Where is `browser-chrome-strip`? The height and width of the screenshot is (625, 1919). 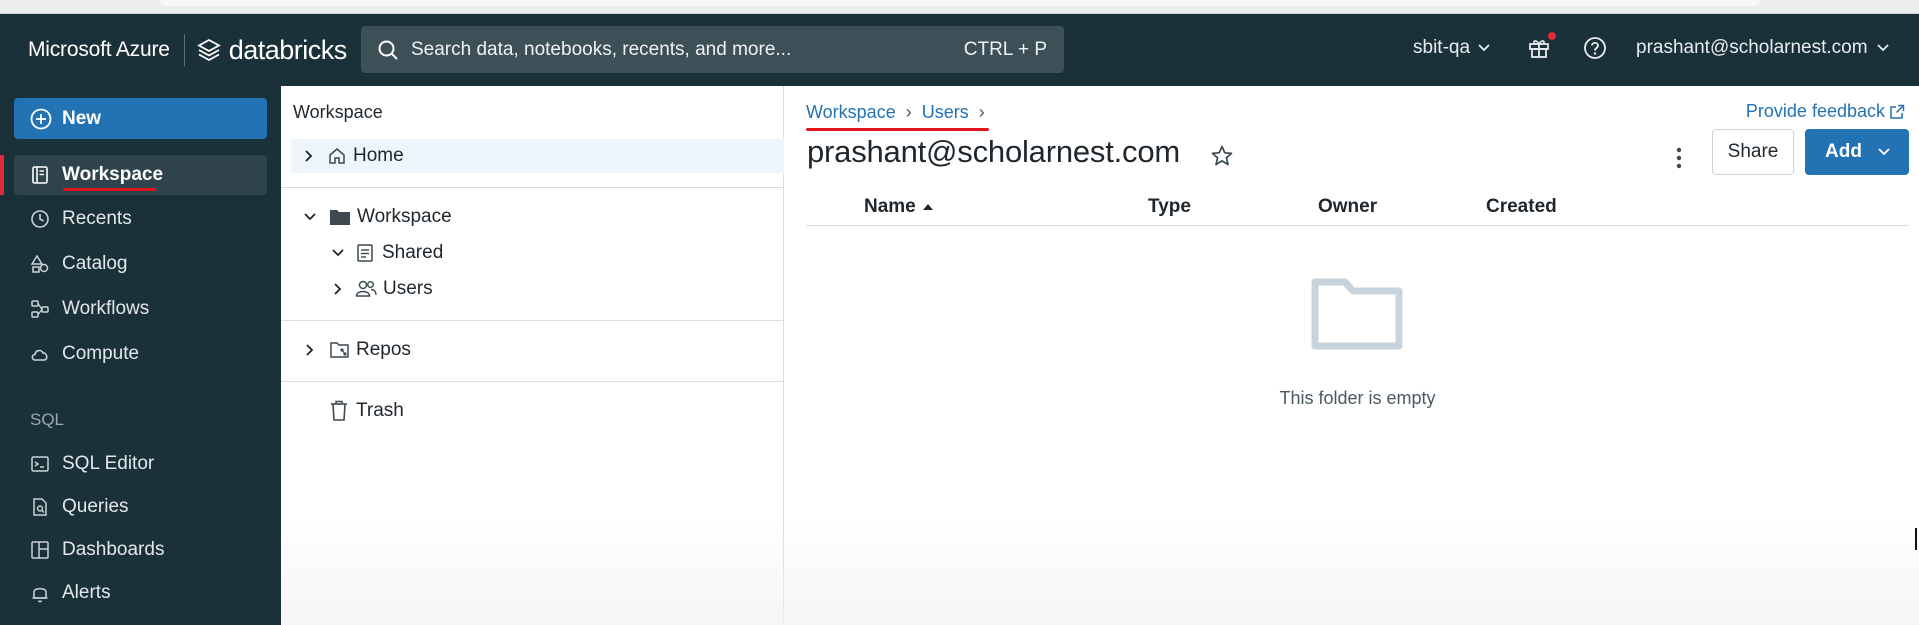 browser-chrome-strip is located at coordinates (959, 7).